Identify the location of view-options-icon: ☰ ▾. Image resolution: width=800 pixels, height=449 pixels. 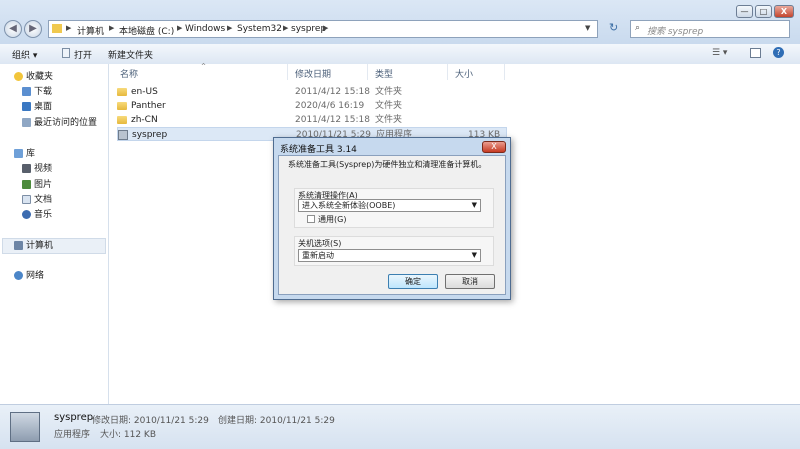
(719, 53).